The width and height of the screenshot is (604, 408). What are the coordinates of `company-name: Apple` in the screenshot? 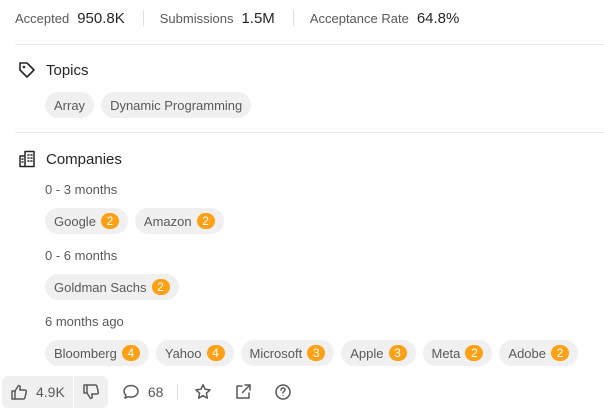 It's located at (367, 353).